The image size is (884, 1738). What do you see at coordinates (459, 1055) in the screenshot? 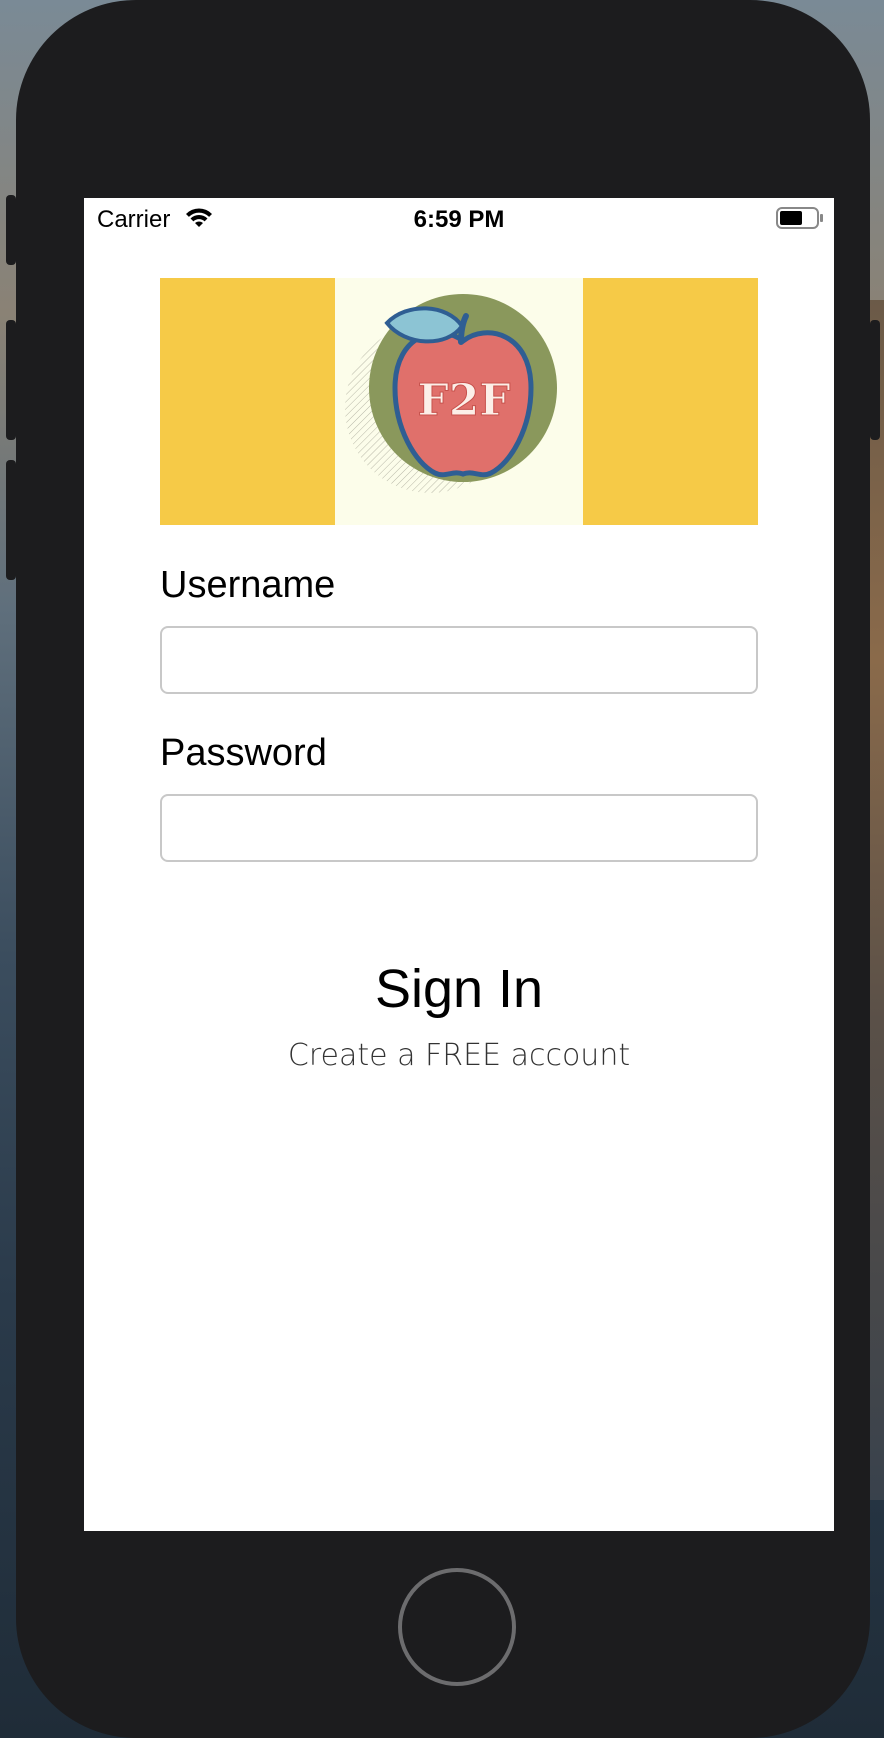
I see `create-account-link: Create a FREE account` at bounding box center [459, 1055].